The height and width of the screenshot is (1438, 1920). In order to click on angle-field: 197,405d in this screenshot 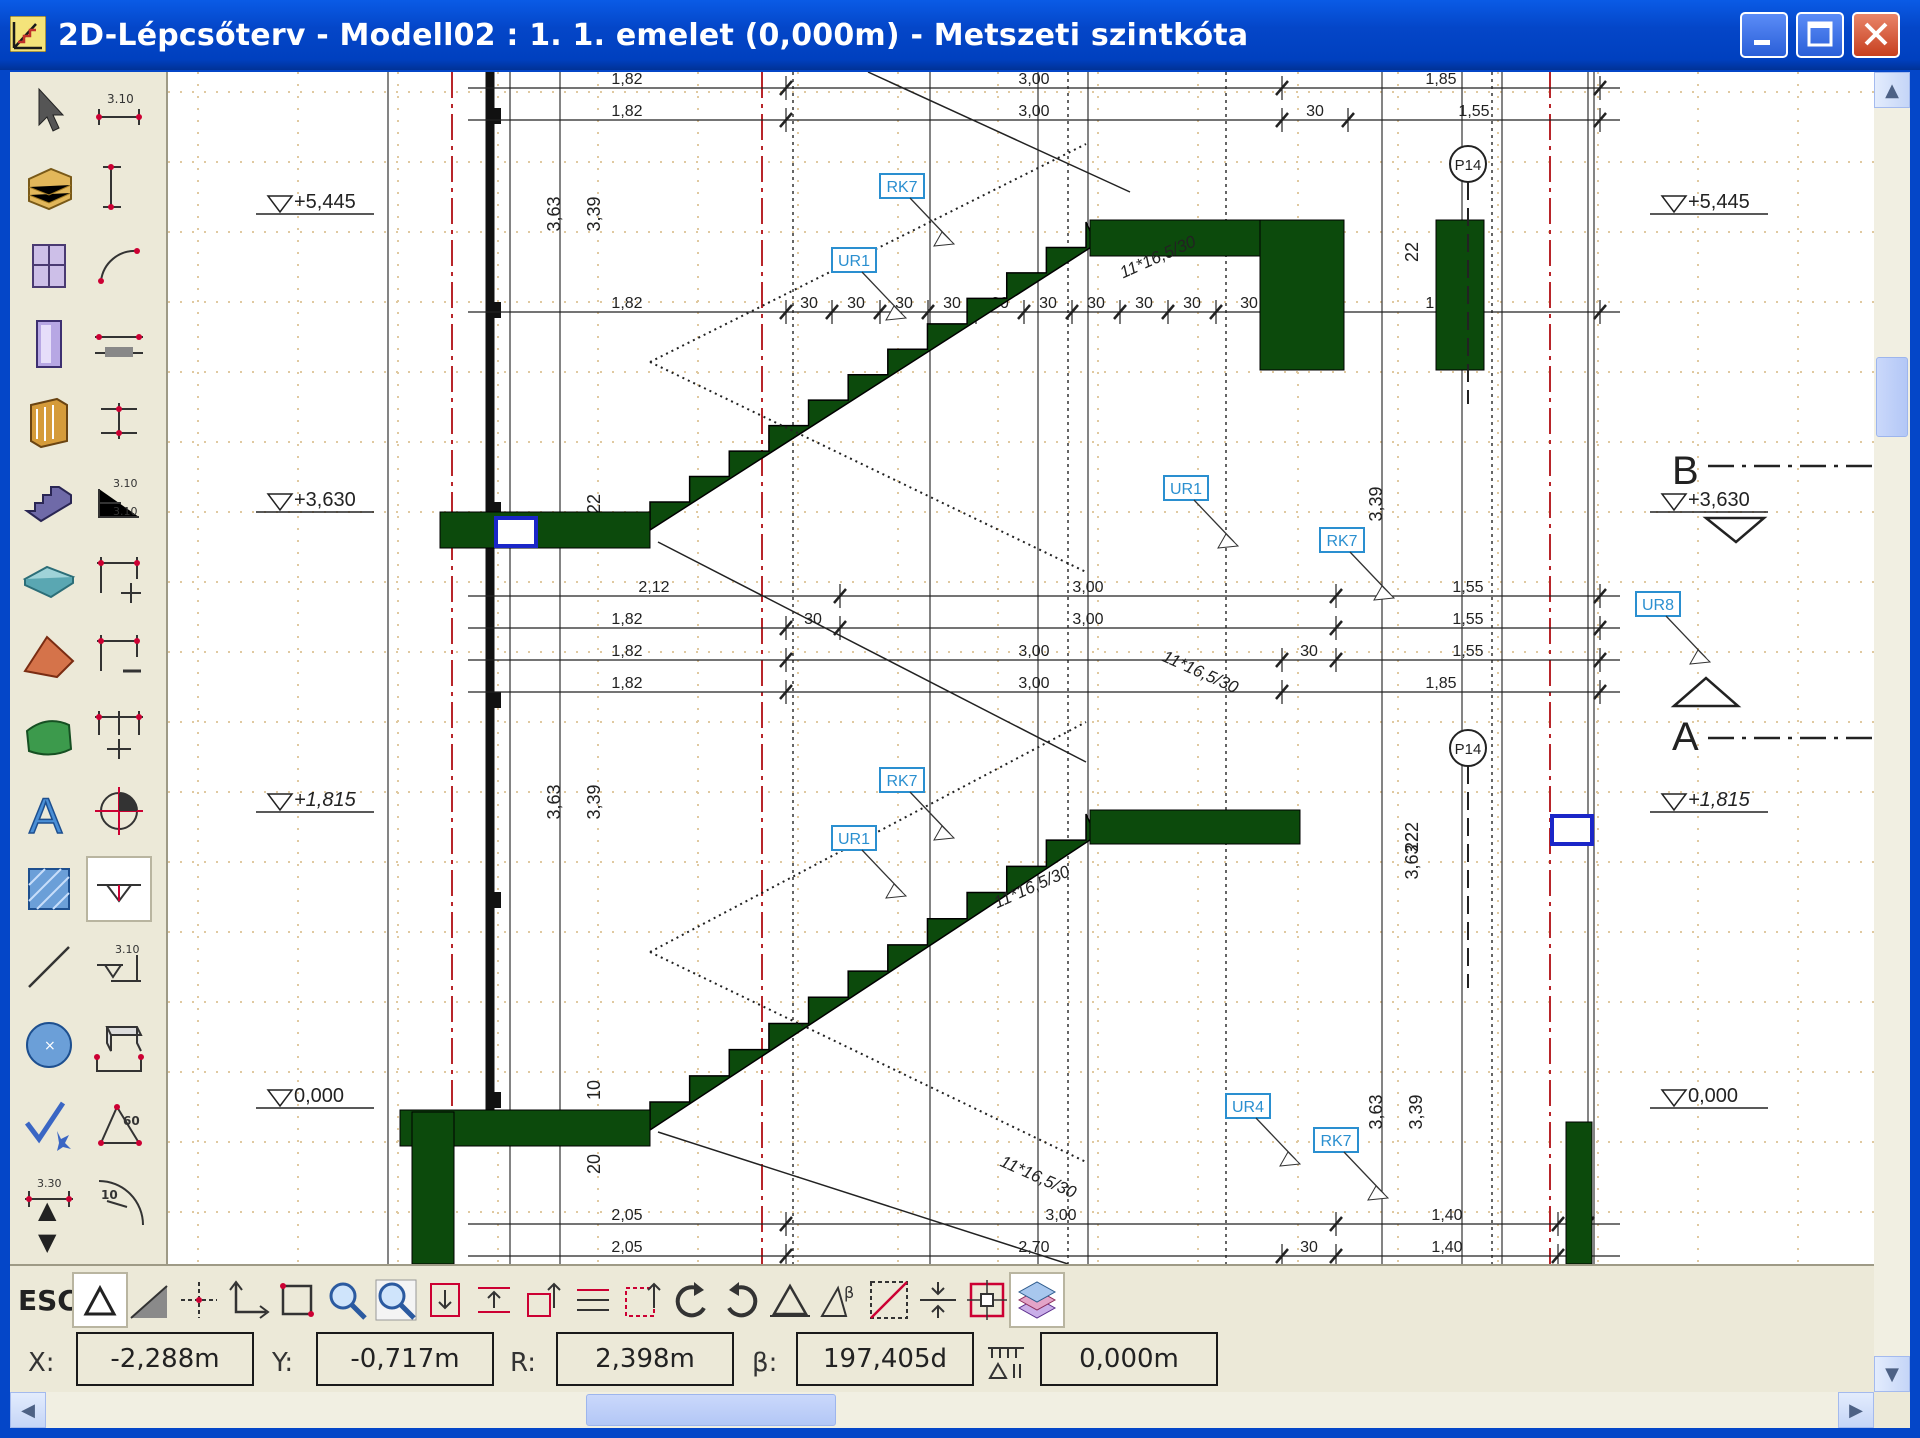, I will do `click(885, 1359)`.